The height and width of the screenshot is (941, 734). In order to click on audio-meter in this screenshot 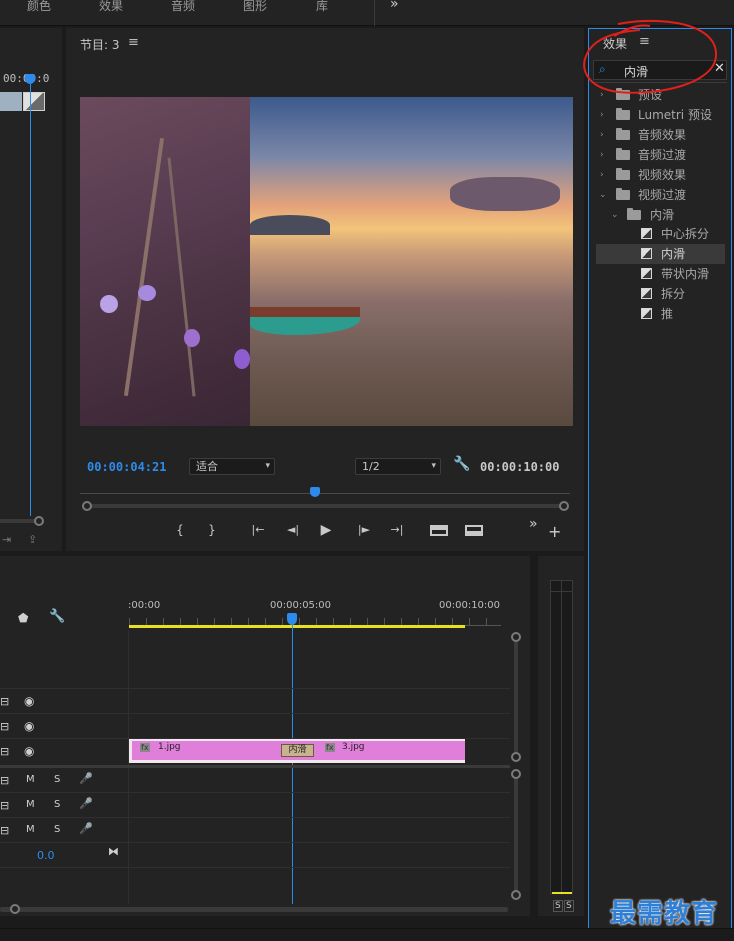, I will do `click(561, 737)`.